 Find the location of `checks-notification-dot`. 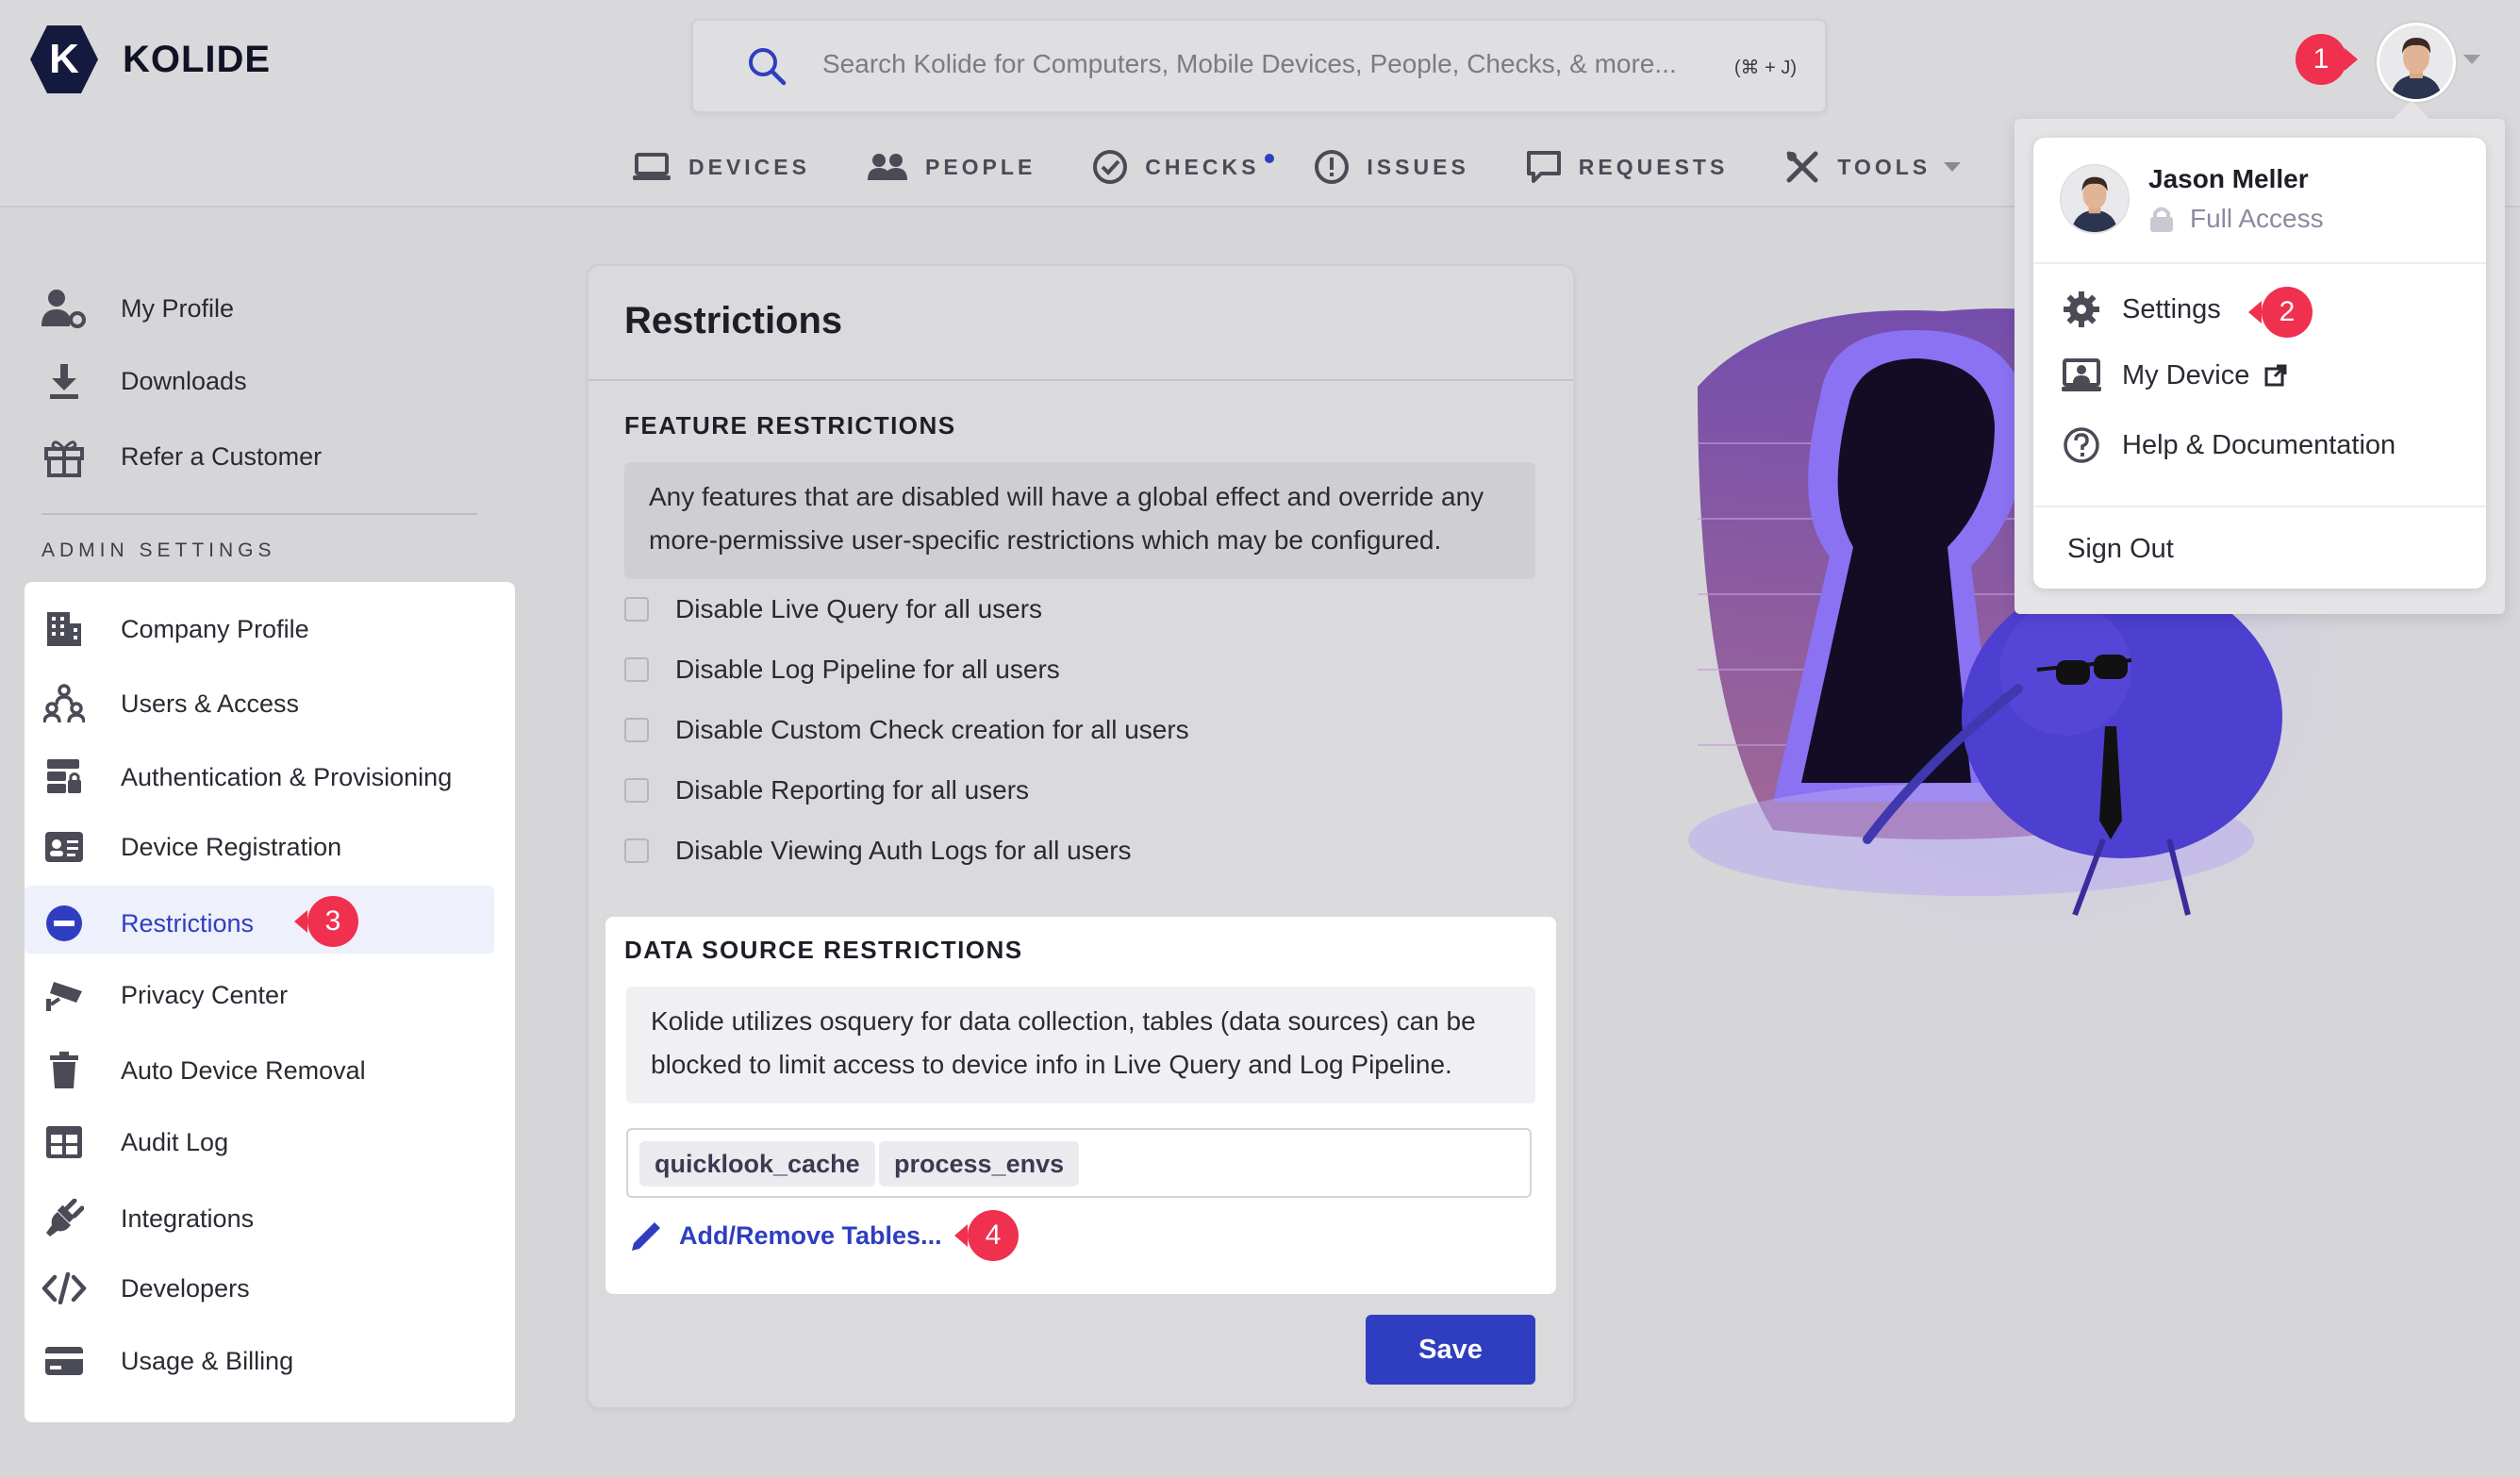

checks-notification-dot is located at coordinates (1270, 158).